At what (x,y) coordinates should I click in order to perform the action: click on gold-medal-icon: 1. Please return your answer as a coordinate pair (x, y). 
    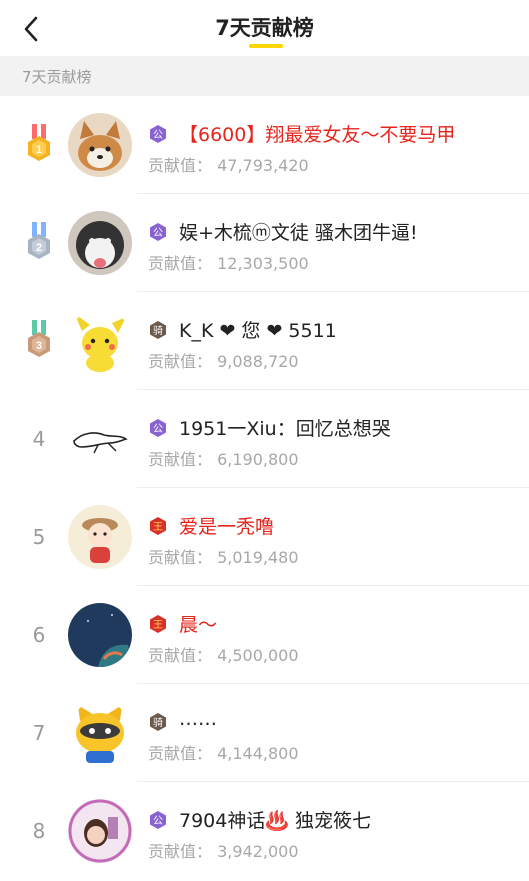
    Looking at the image, I should click on (39, 142).